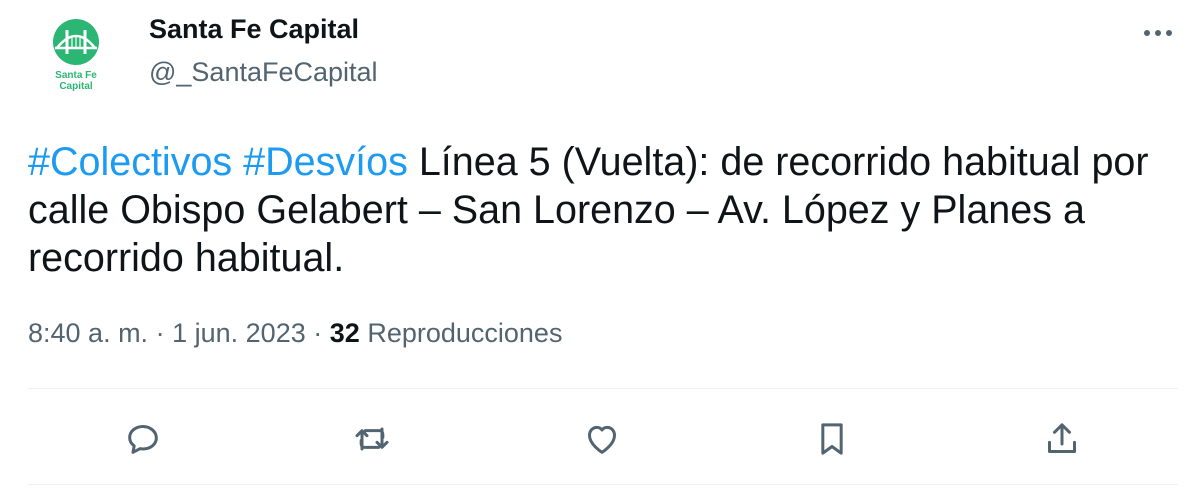 This screenshot has width=1200, height=490. I want to click on like-button, so click(602, 439).